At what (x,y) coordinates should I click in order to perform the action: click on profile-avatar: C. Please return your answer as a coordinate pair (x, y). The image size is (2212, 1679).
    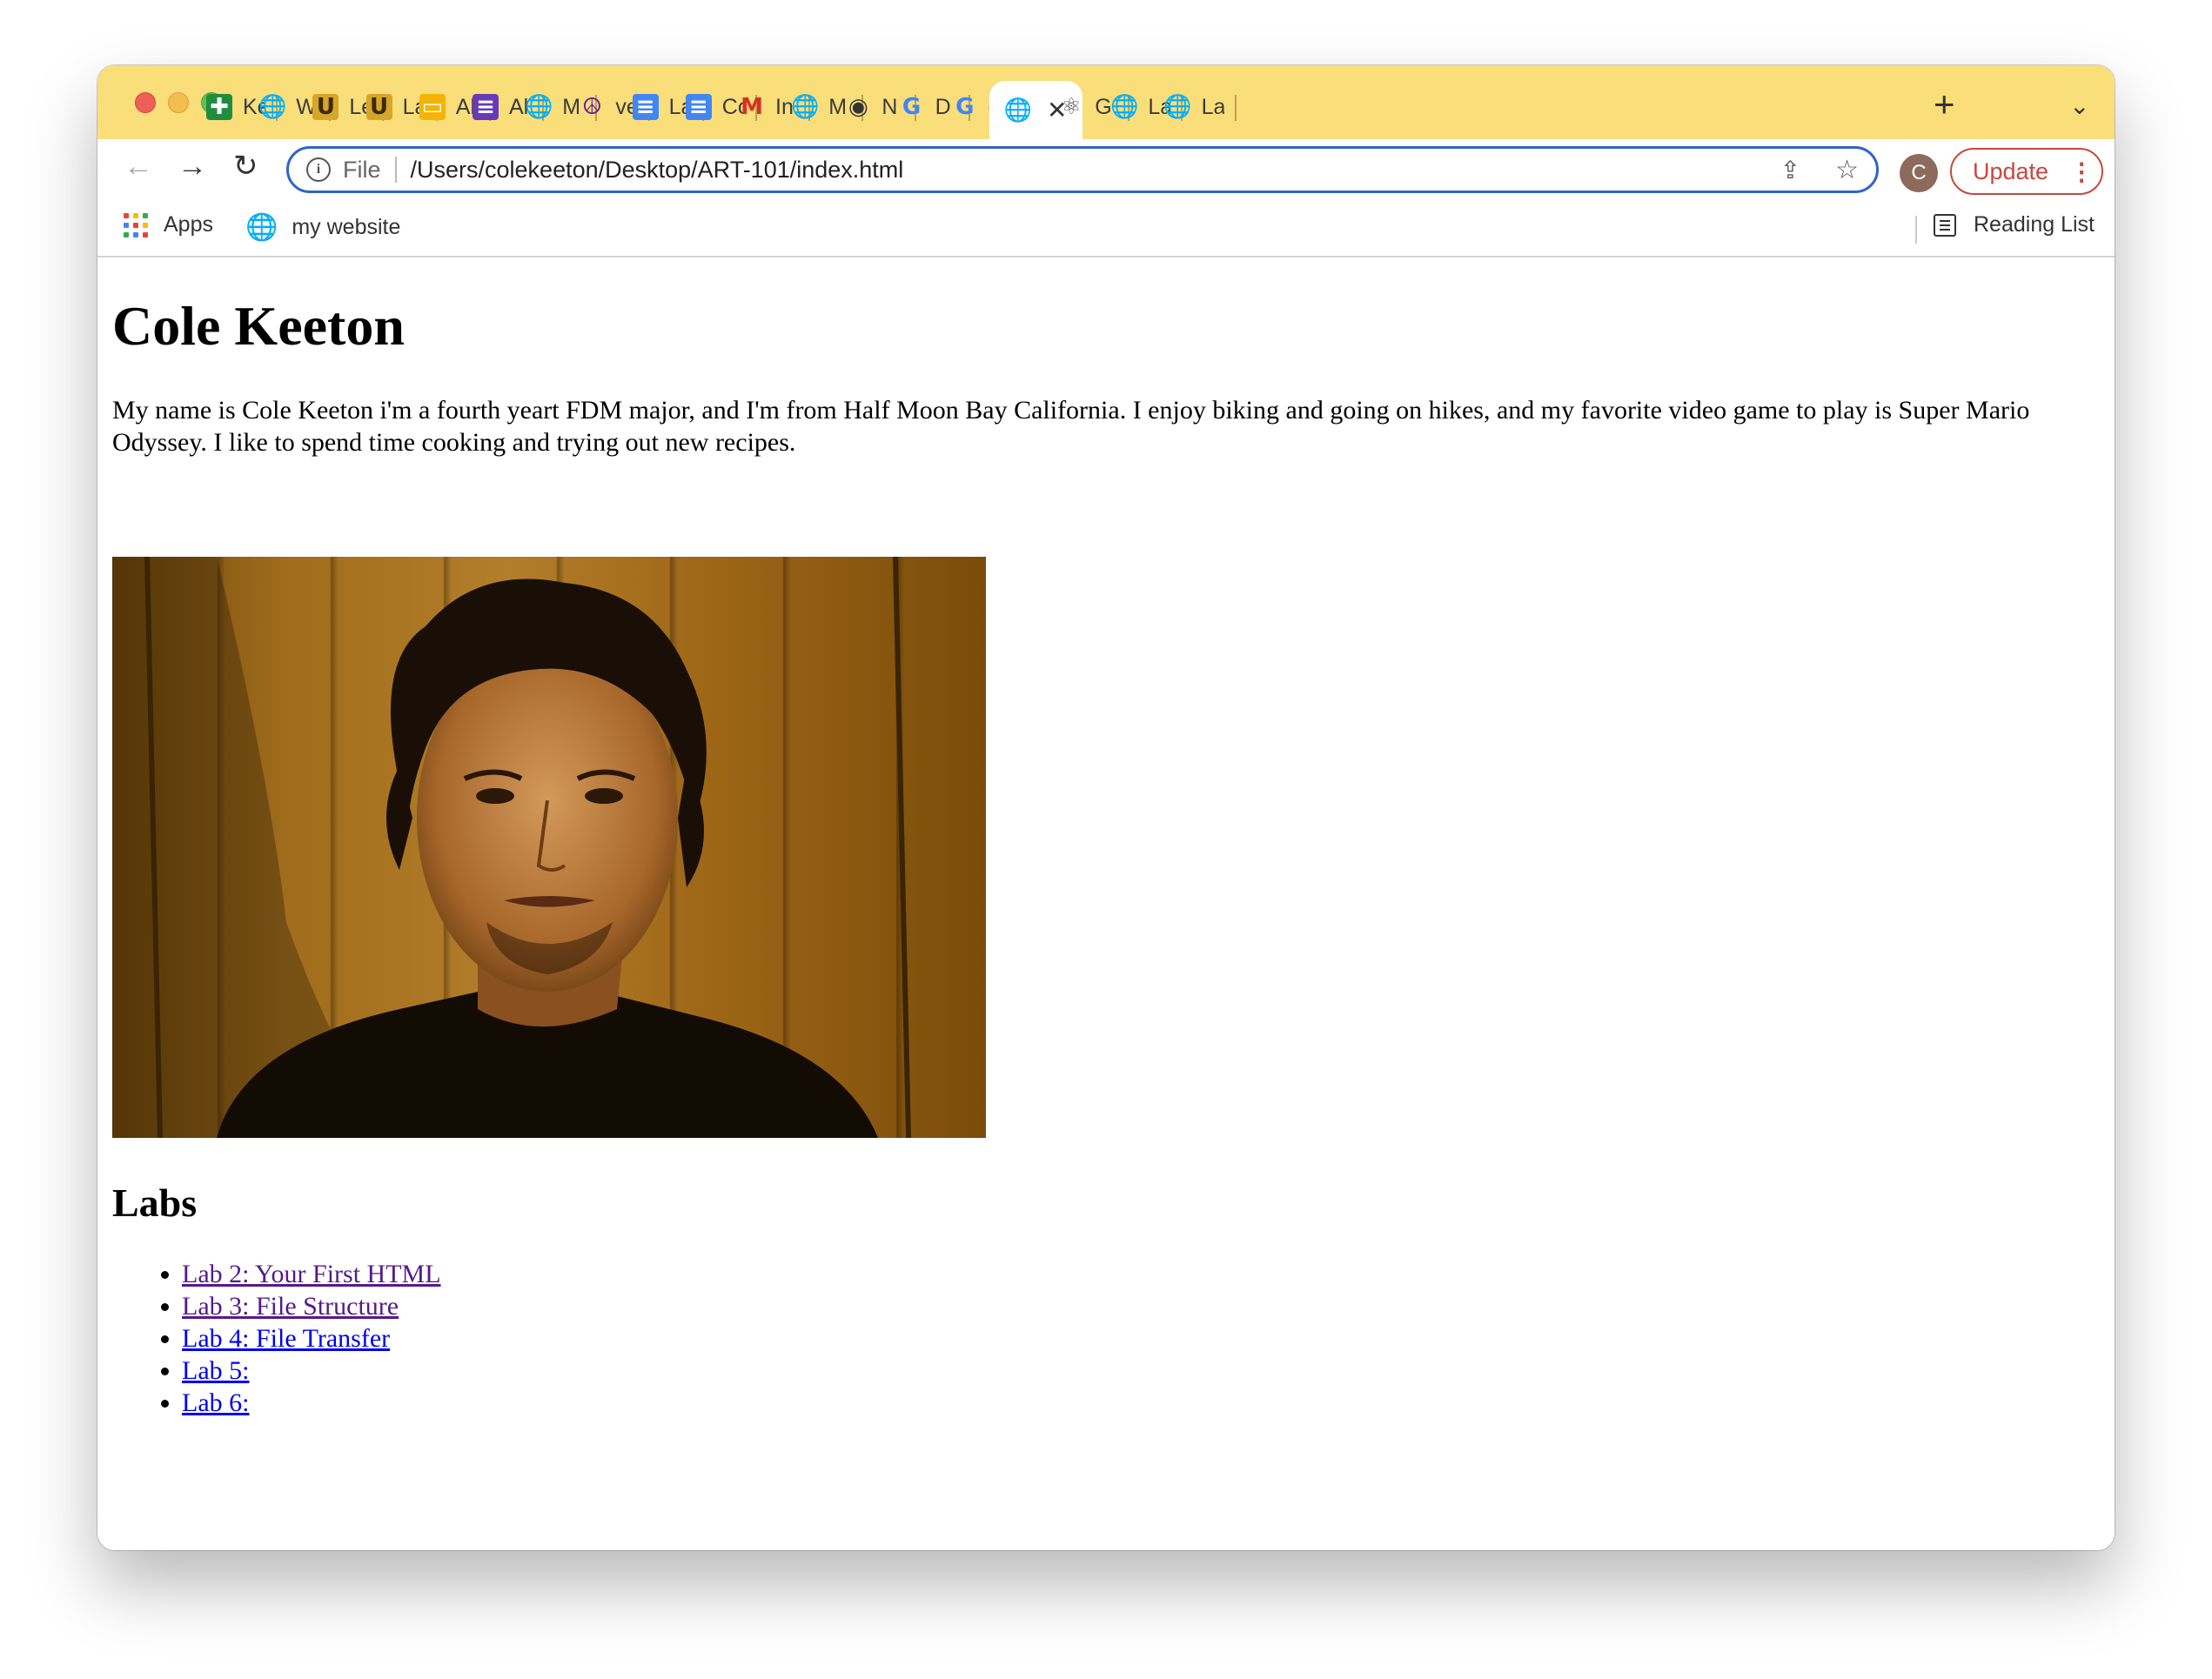
    Looking at the image, I should click on (1919, 173).